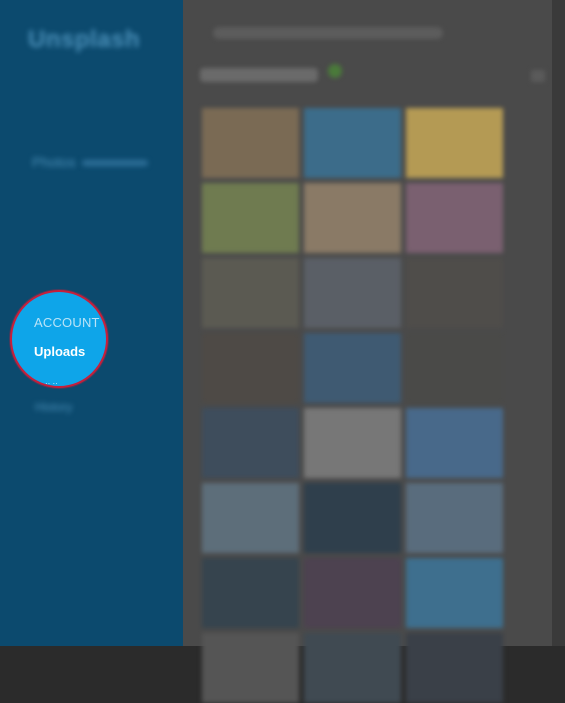  I want to click on focus-highlight: ACCOUNT Uploads ·· ··, so click(59, 339).